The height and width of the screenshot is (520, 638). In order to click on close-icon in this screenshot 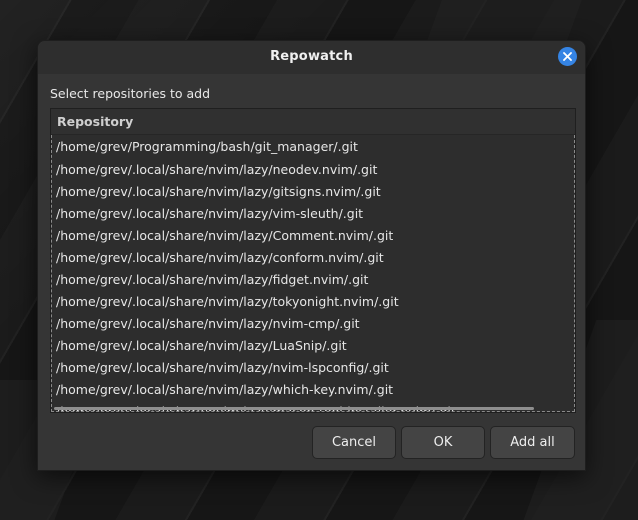, I will do `click(567, 56)`.